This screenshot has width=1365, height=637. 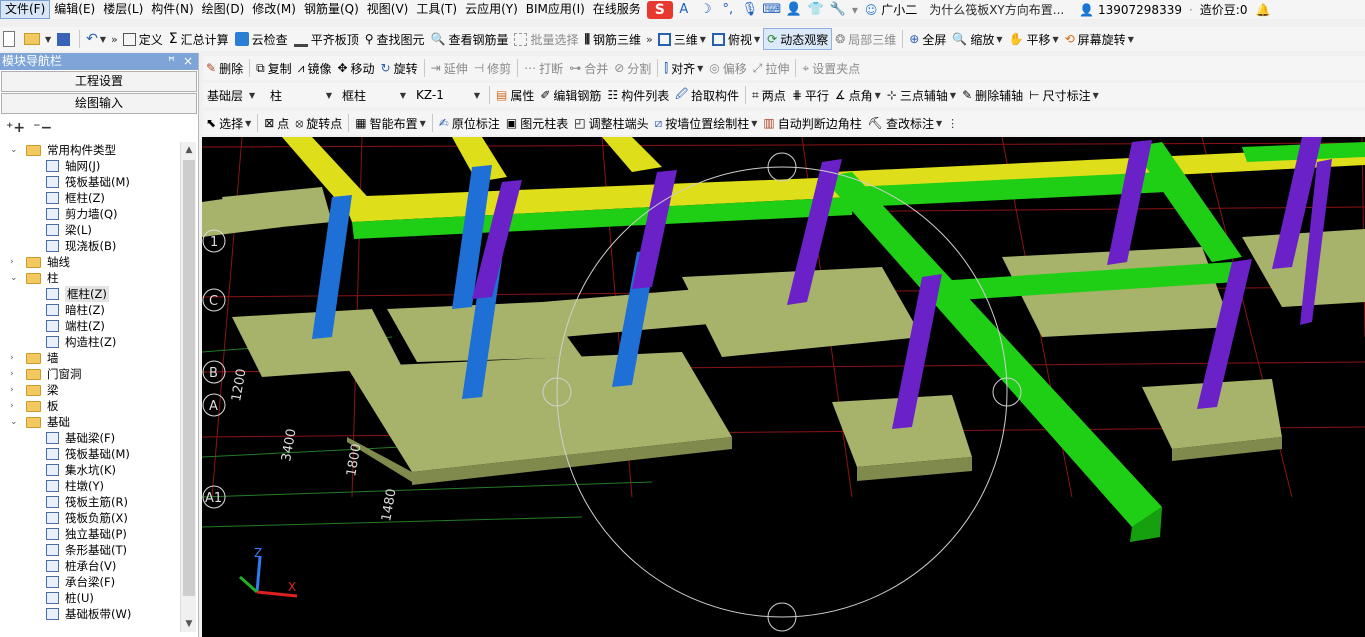 What do you see at coordinates (277, 209) in the screenshot?
I see `footing-slab` at bounding box center [277, 209].